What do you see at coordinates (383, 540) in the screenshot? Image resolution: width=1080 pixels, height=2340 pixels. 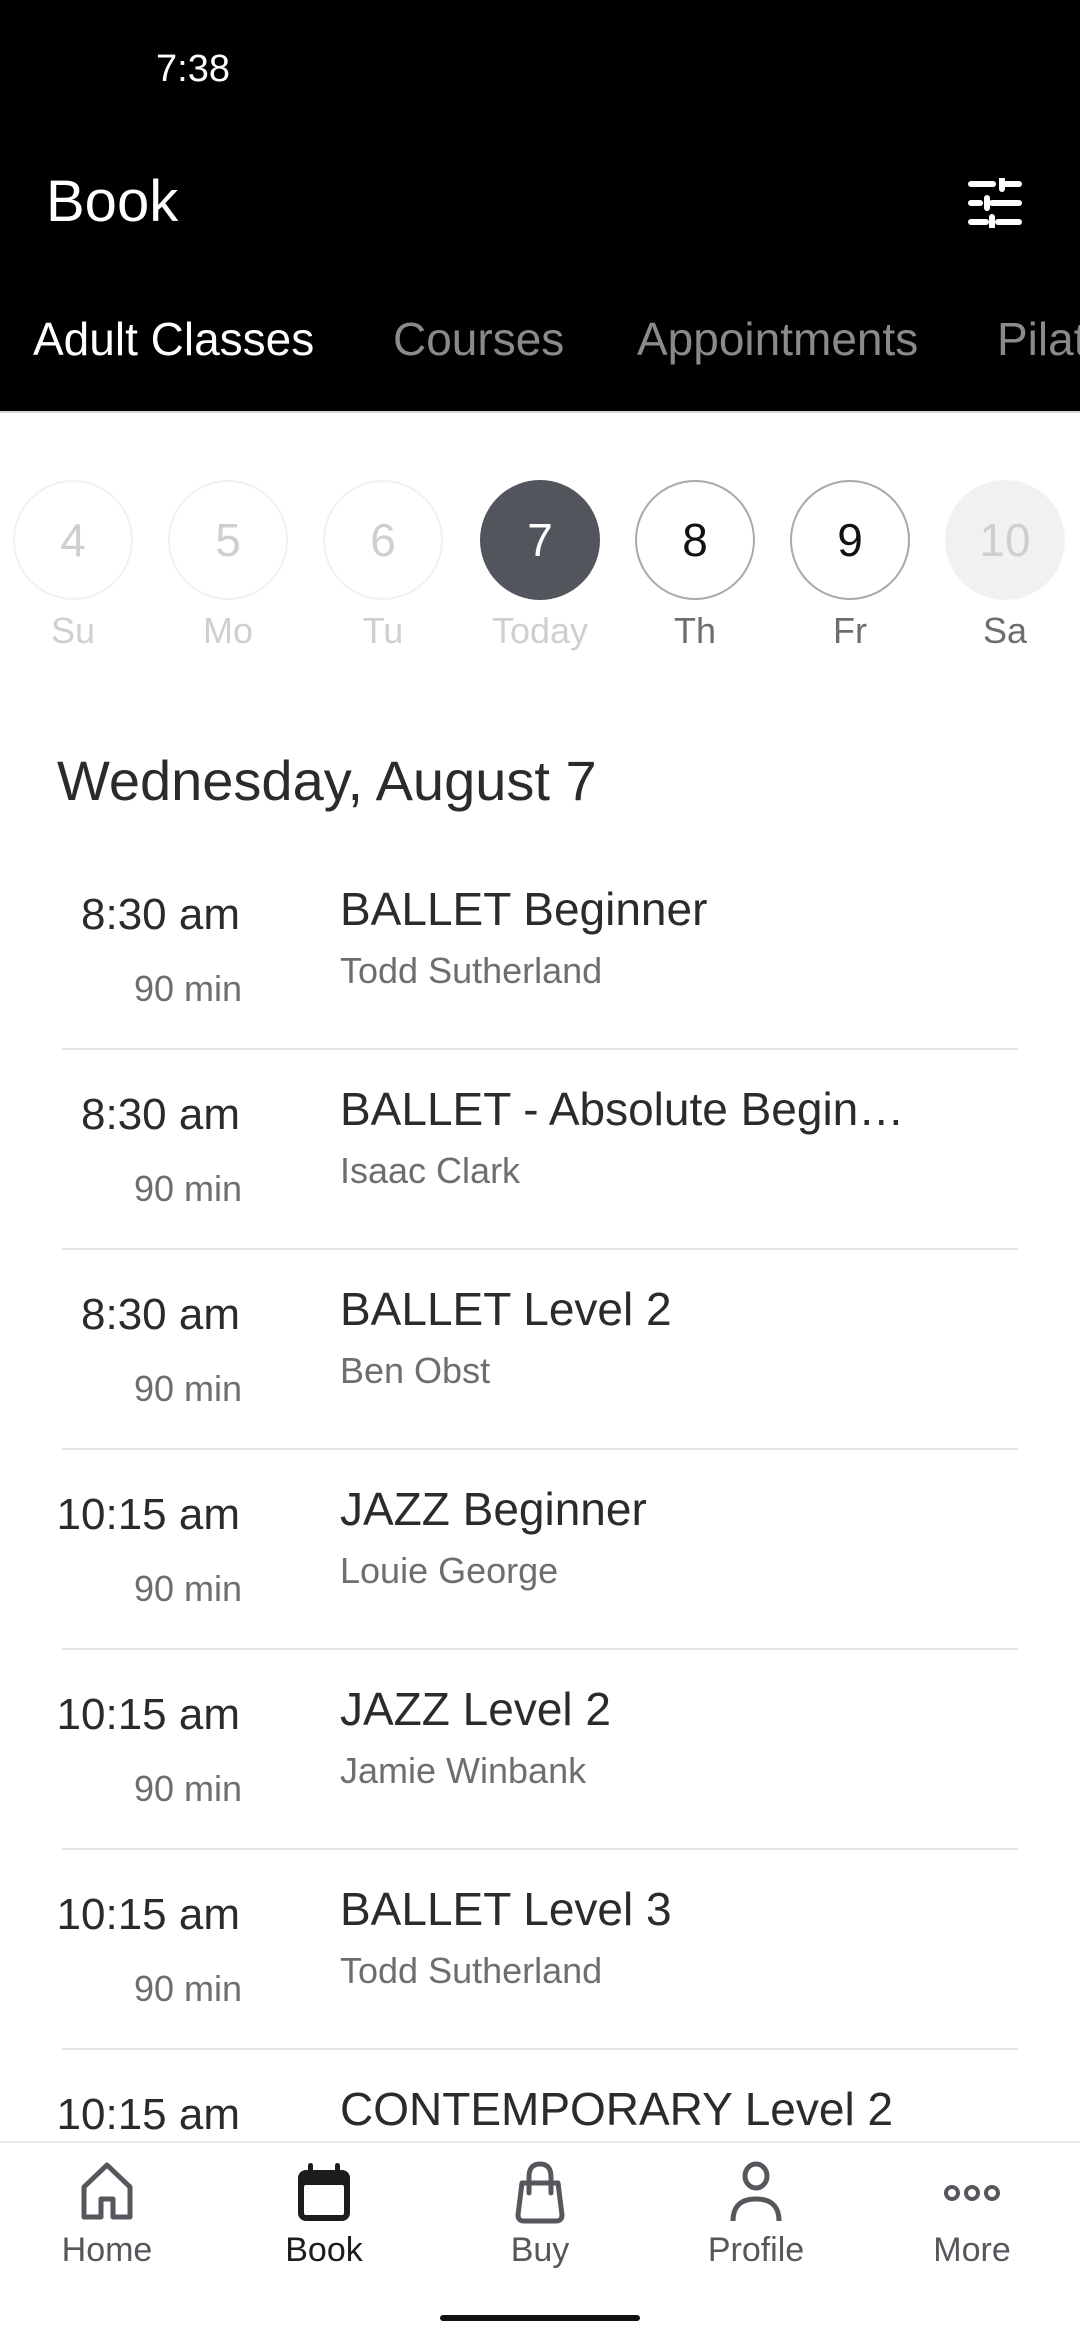 I see `day-number: 6` at bounding box center [383, 540].